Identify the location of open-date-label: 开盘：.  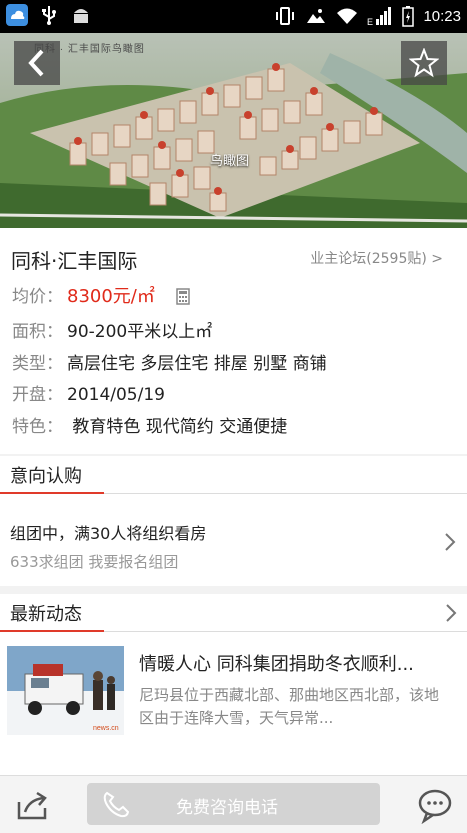
(37, 395).